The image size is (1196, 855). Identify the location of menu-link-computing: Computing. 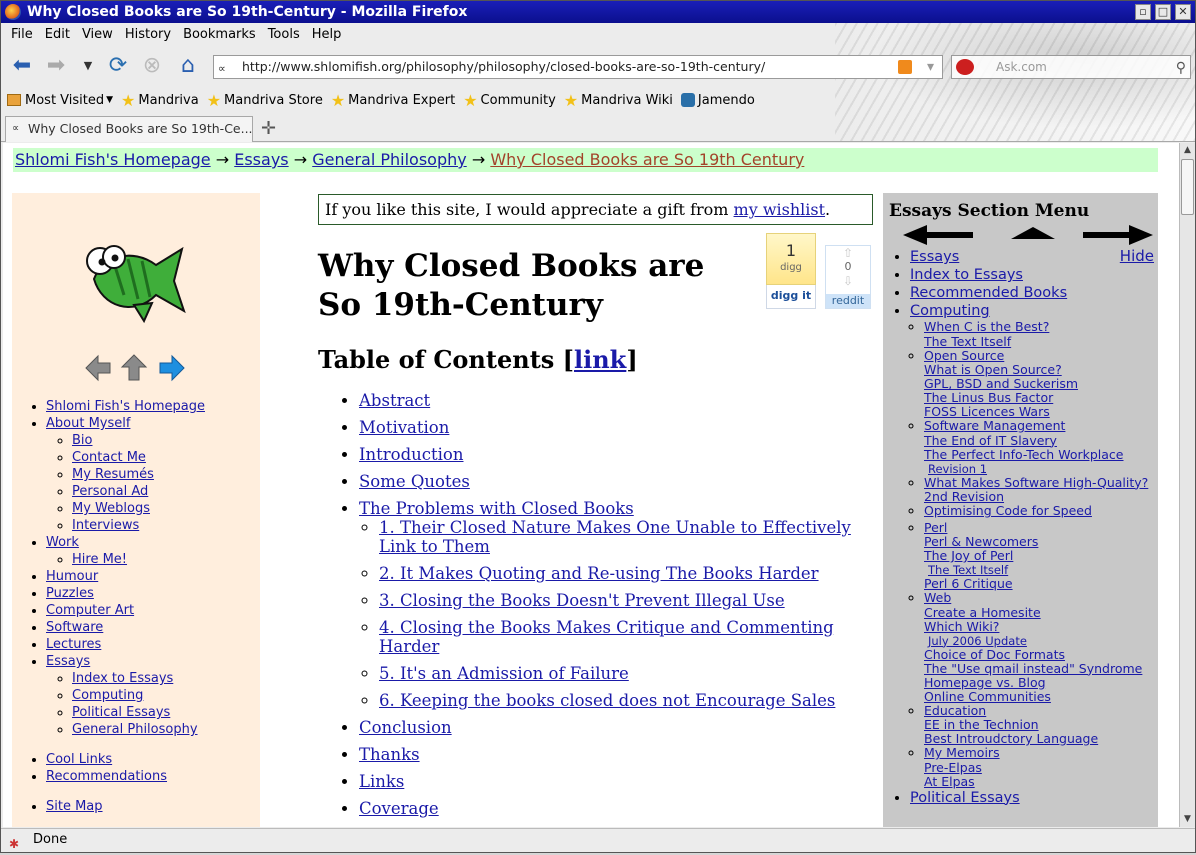
(950, 311).